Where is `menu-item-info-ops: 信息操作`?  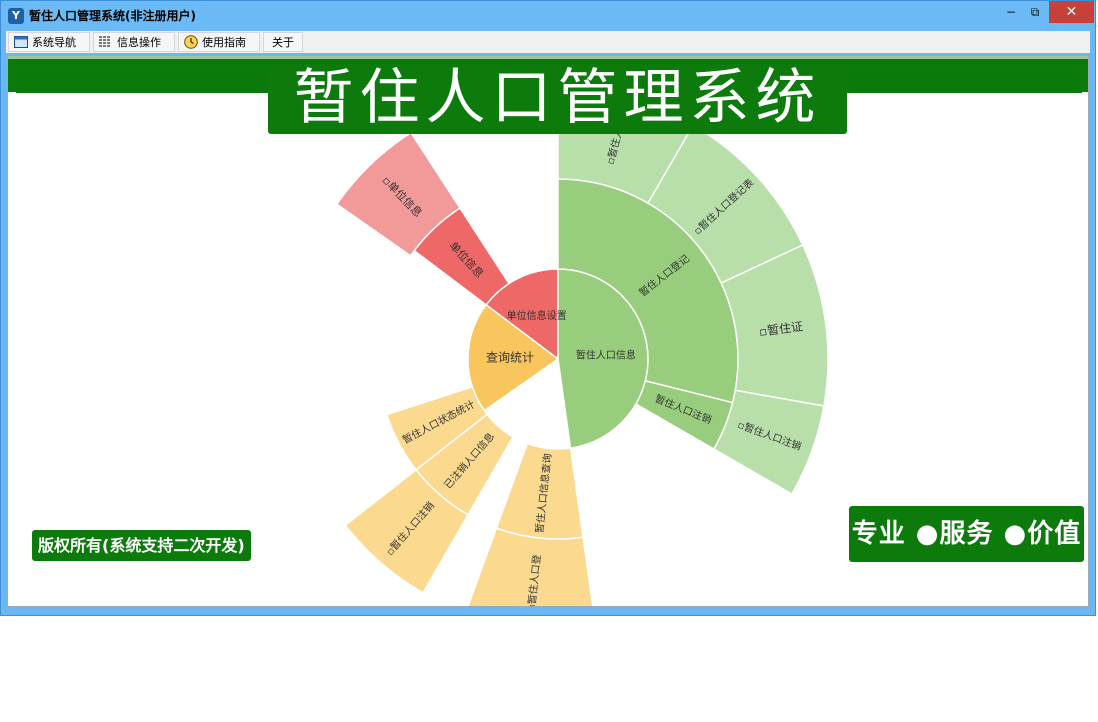 menu-item-info-ops: 信息操作 is located at coordinates (134, 42).